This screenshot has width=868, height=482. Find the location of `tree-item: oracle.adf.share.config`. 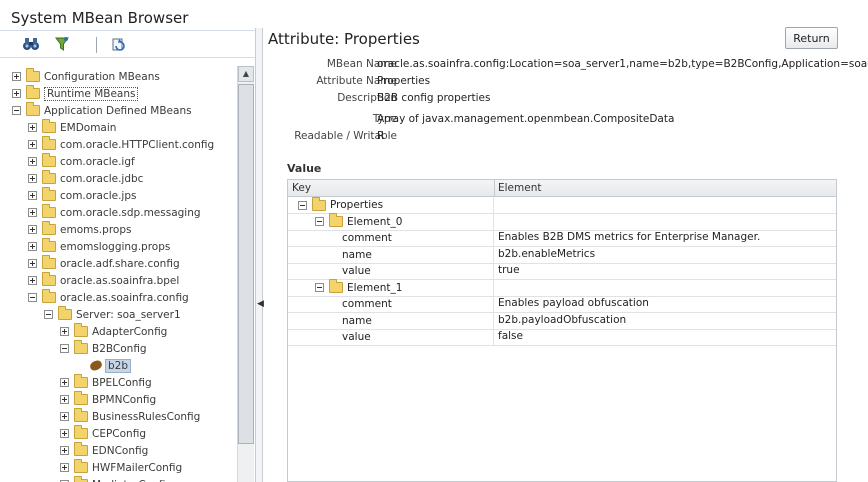

tree-item: oracle.adf.share.config is located at coordinates (104, 263).